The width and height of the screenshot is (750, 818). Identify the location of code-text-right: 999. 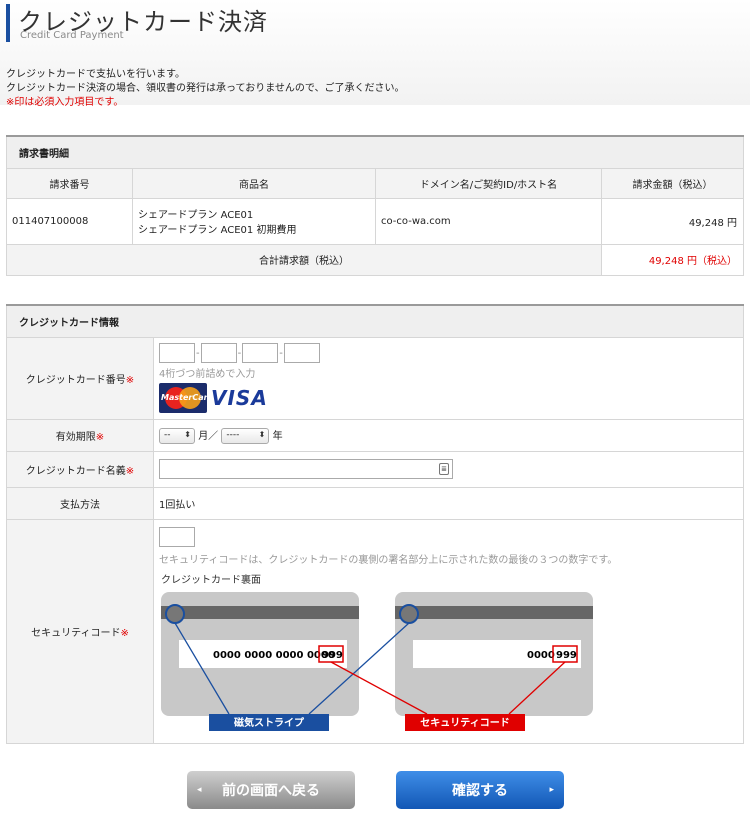
(566, 655).